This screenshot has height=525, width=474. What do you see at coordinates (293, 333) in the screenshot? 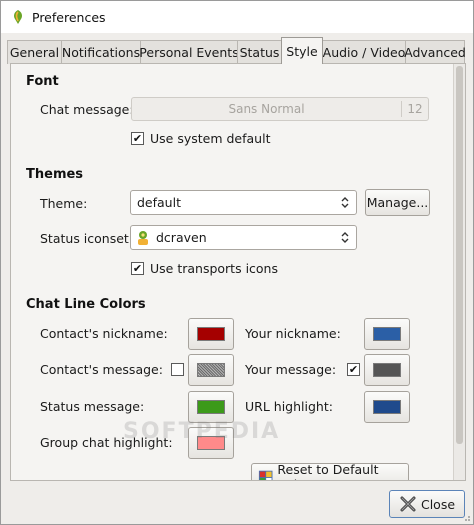
I see `your-nickname-label: Your nickname:` at bounding box center [293, 333].